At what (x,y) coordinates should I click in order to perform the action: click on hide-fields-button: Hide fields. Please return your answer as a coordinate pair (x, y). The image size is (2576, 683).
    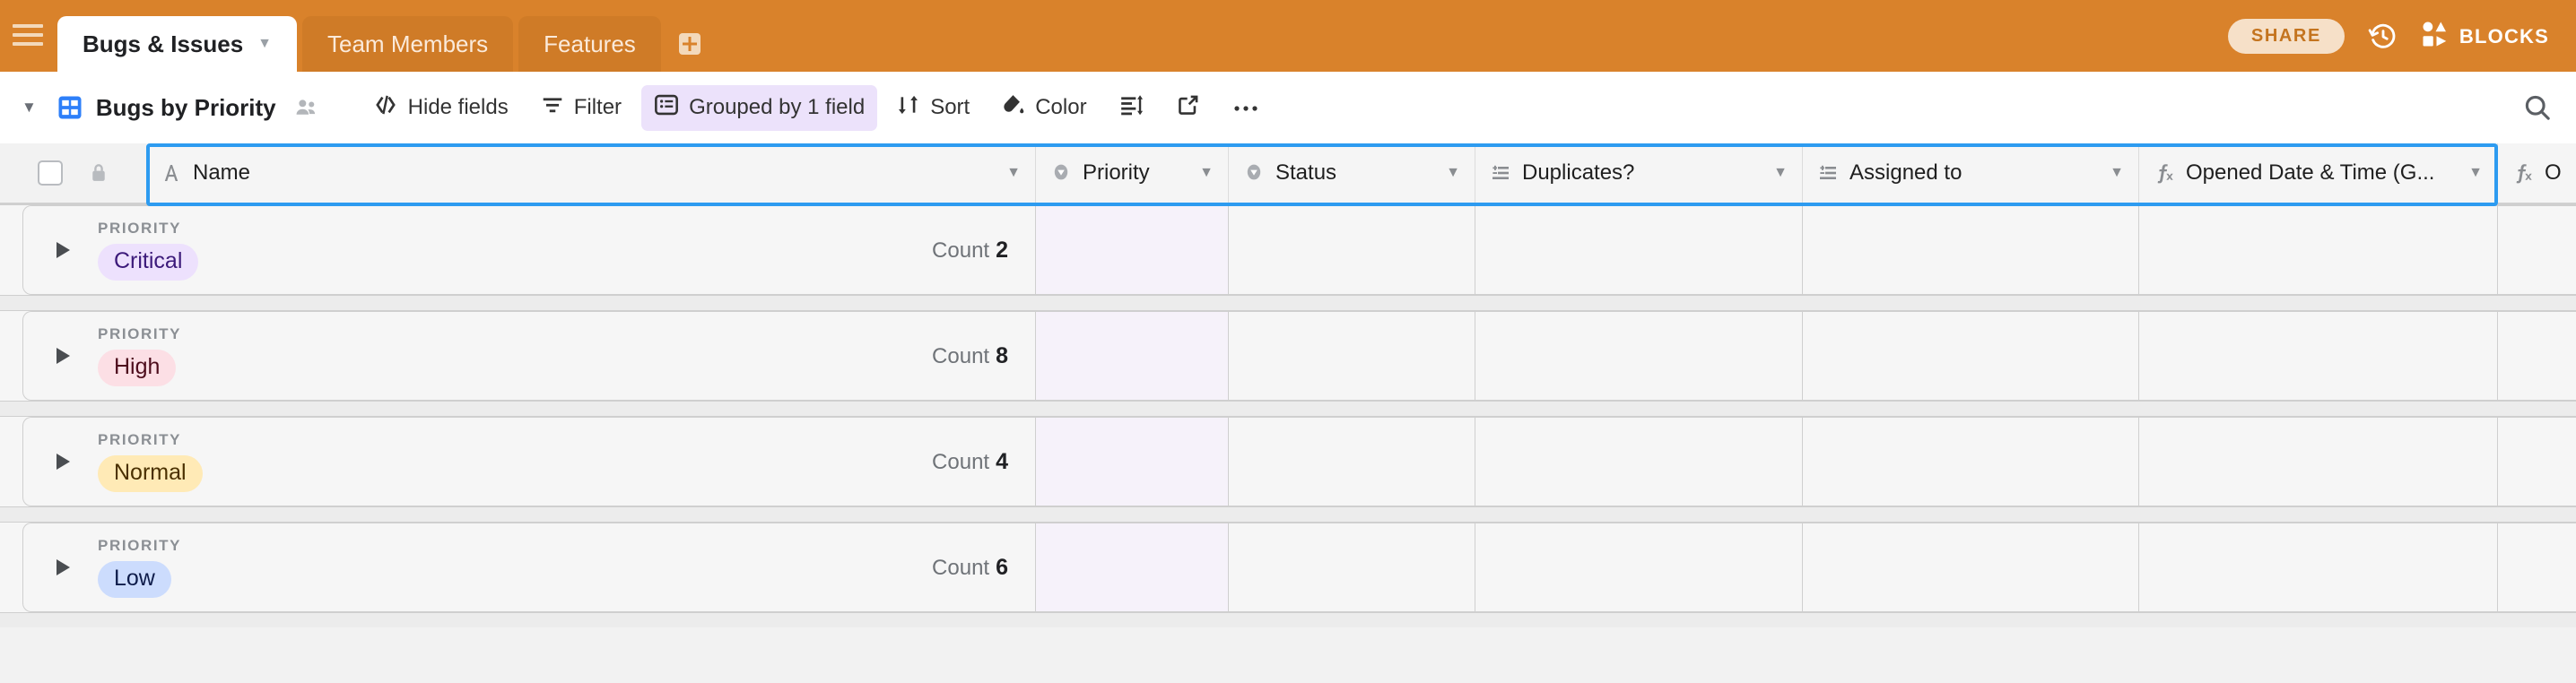
    Looking at the image, I should click on (441, 108).